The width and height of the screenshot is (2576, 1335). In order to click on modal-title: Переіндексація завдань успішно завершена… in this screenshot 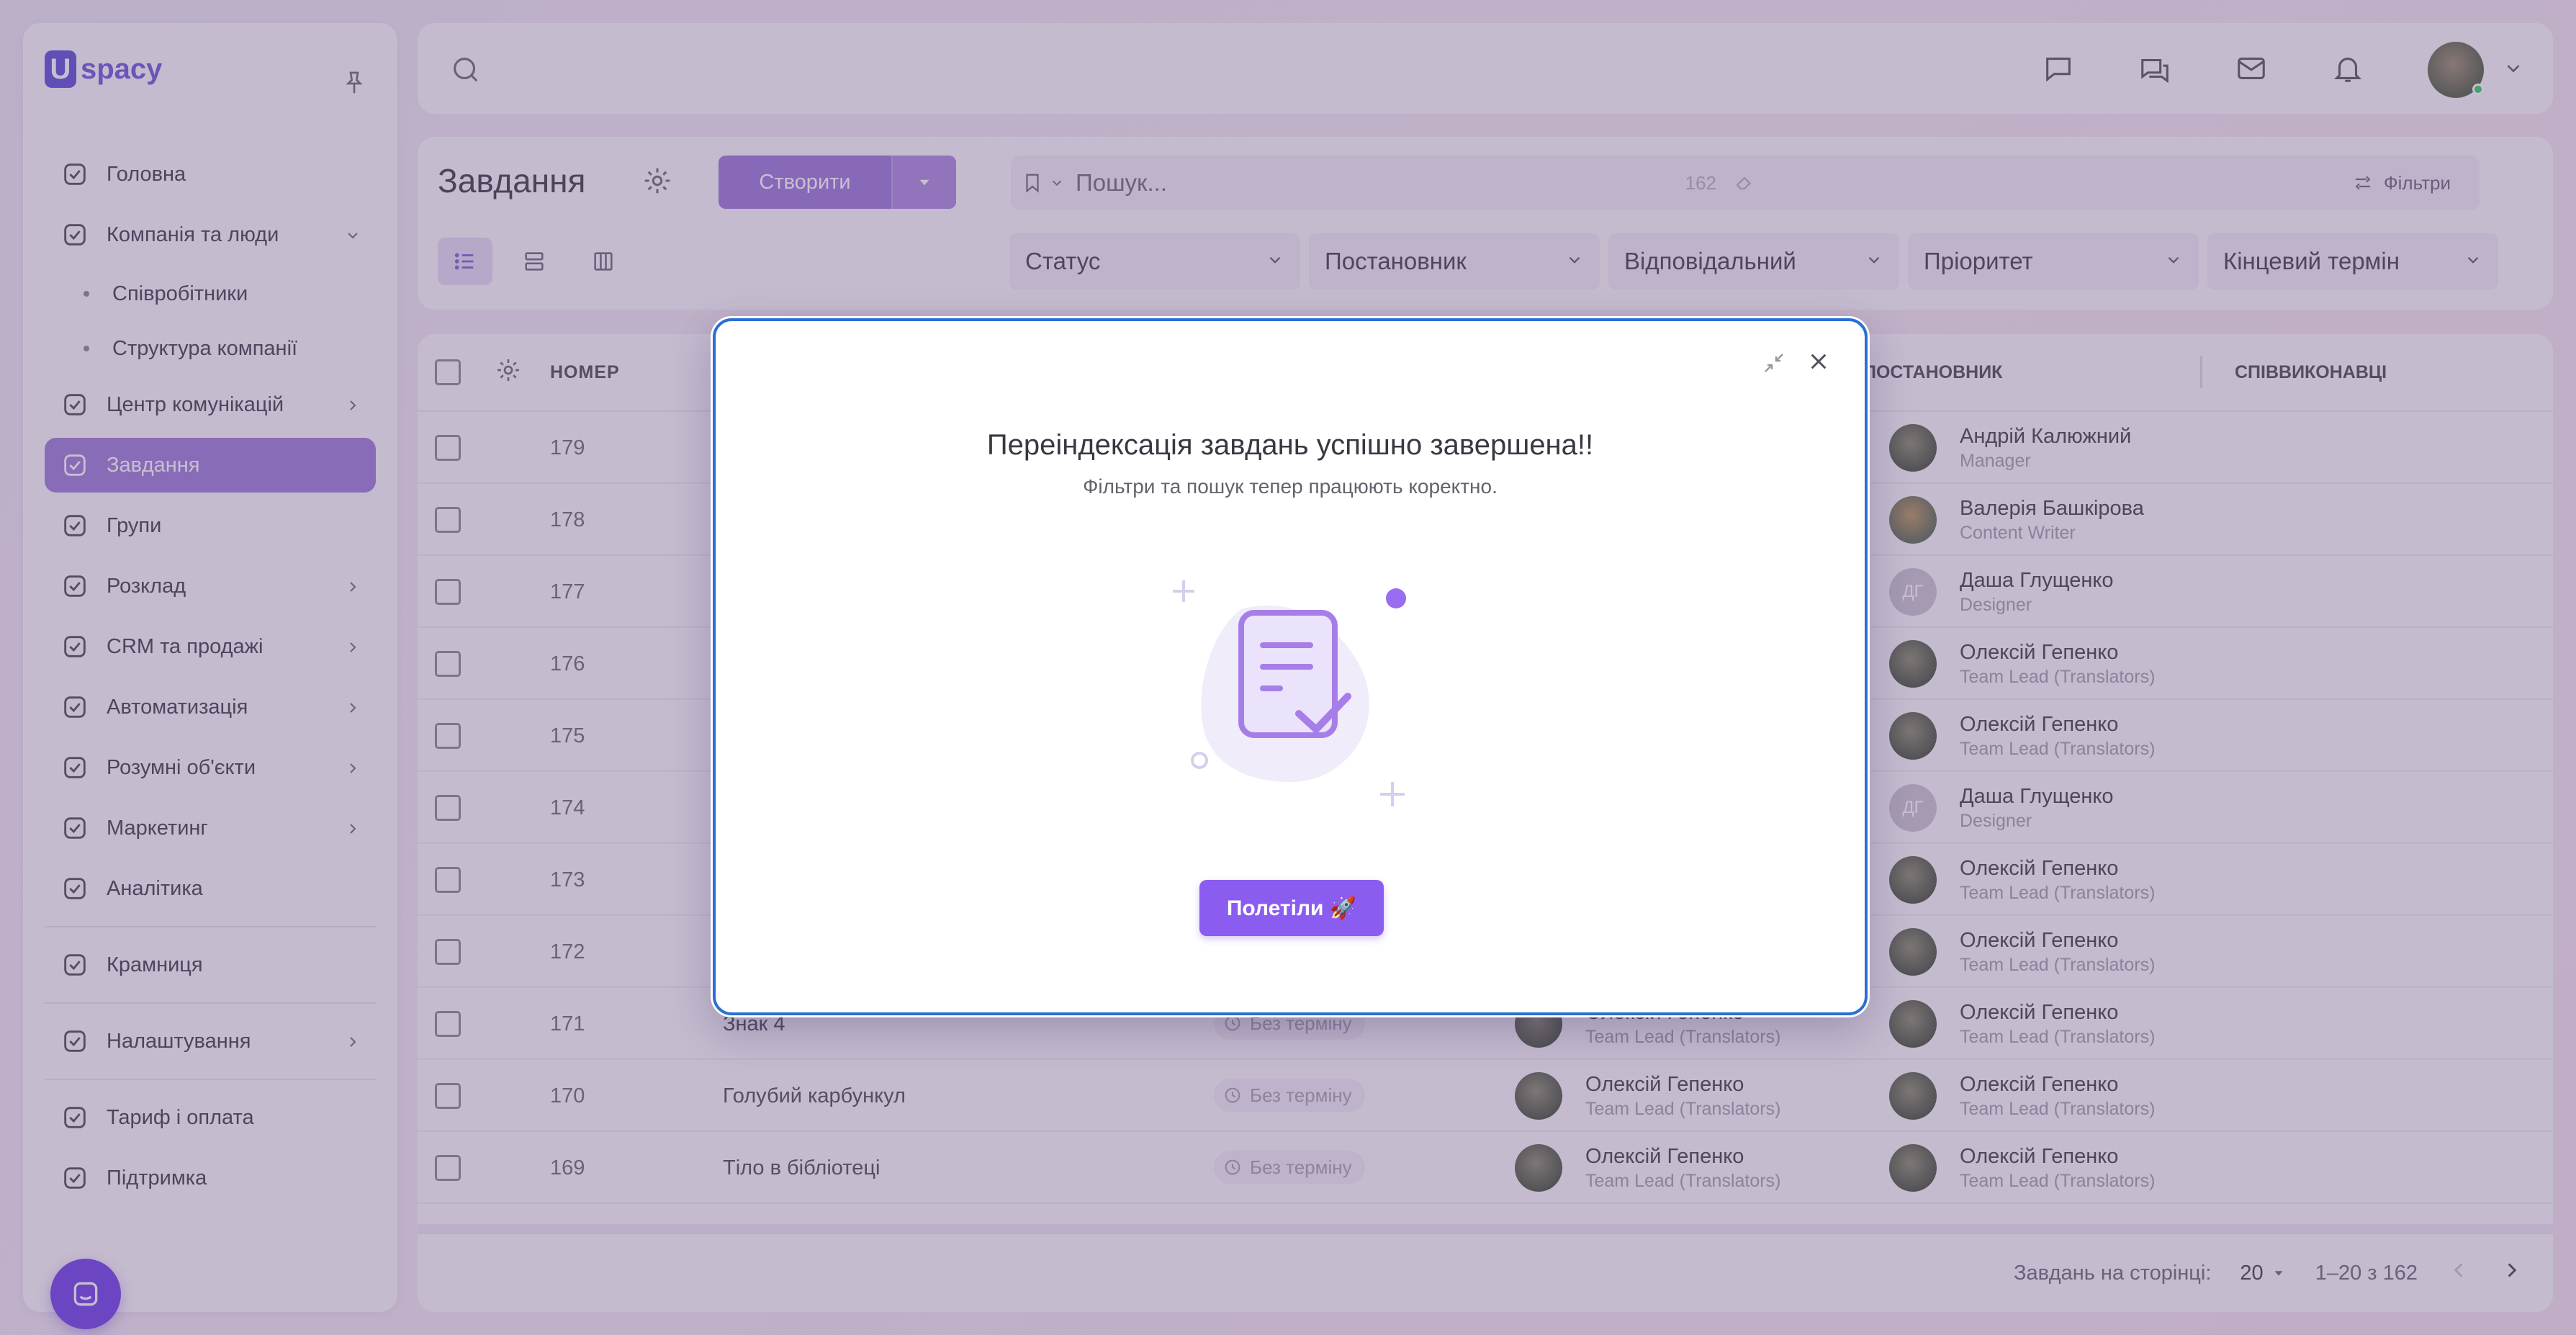, I will do `click(1290, 445)`.